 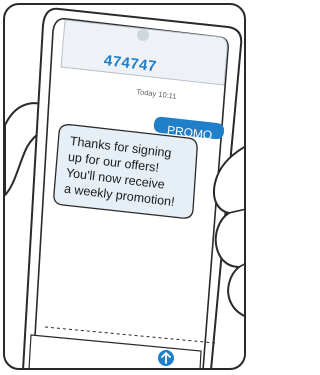 What do you see at coordinates (143, 35) in the screenshot?
I see `contact-avatar` at bounding box center [143, 35].